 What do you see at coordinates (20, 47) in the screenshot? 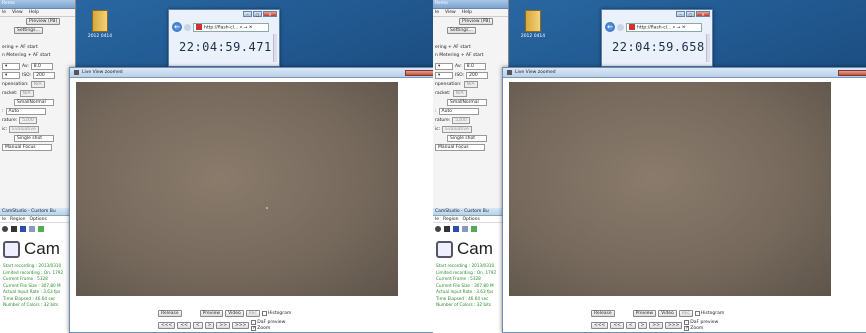
I see `af-text: ering + AF start` at bounding box center [20, 47].